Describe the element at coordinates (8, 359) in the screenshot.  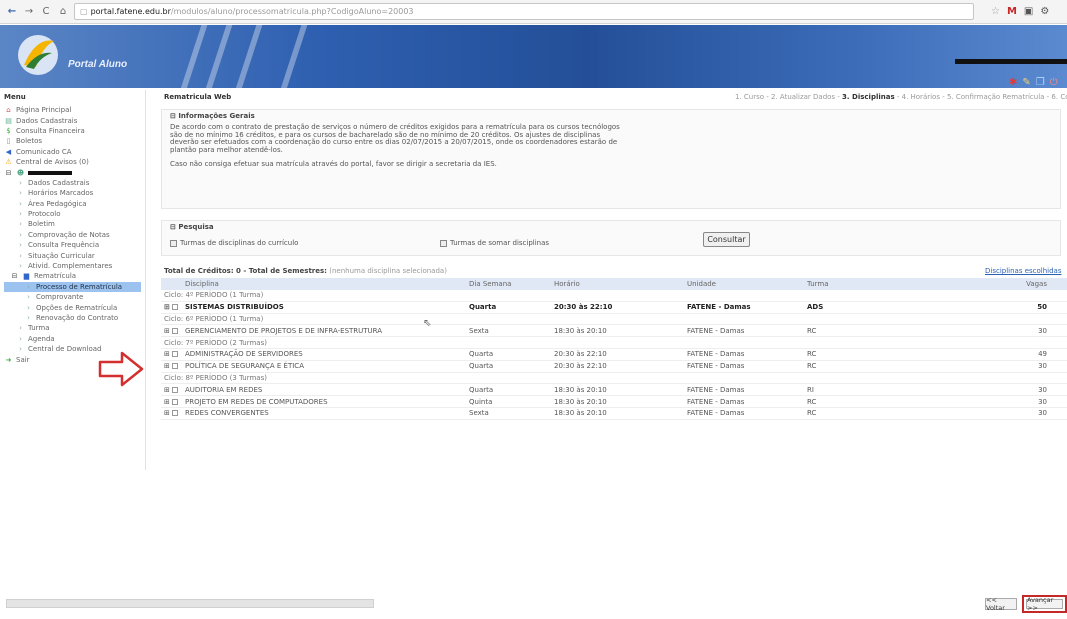
I see `exit-icon: ➜` at that location.